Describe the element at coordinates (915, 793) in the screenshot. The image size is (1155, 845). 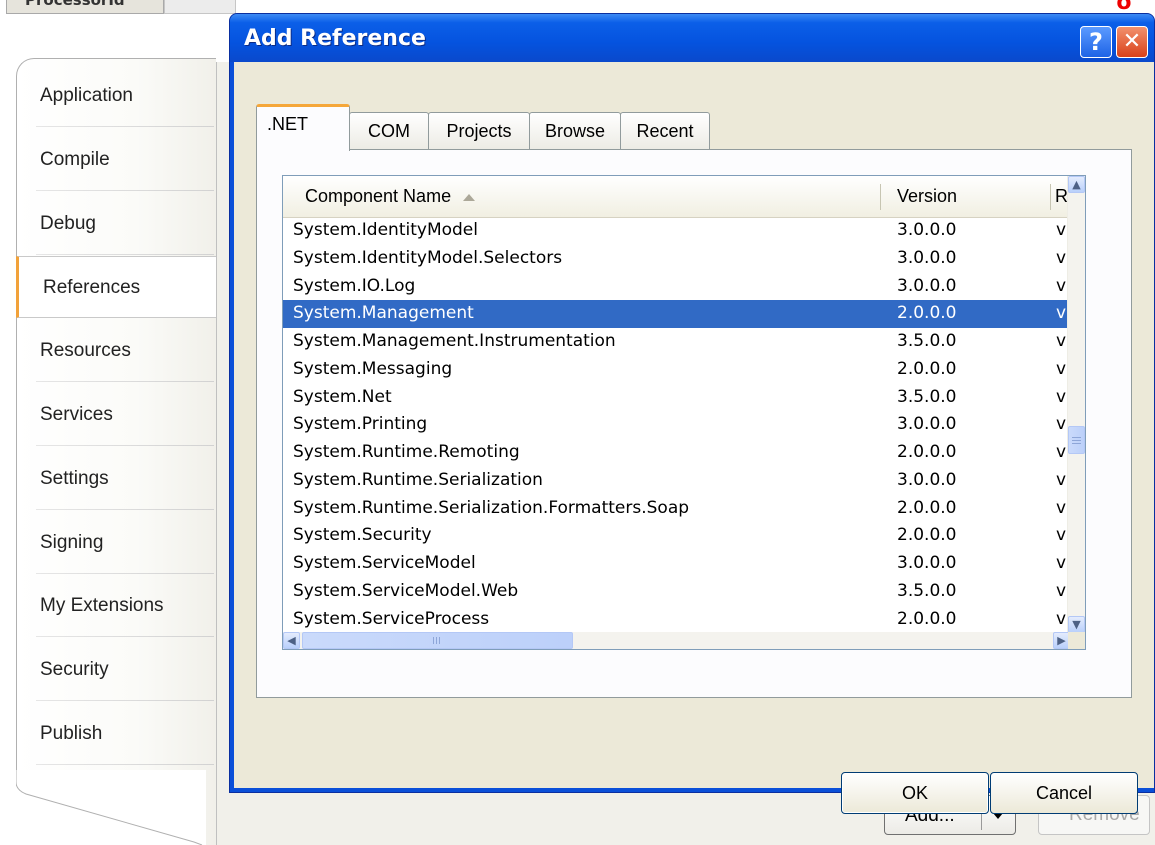
I see `ok-button: OK` at that location.